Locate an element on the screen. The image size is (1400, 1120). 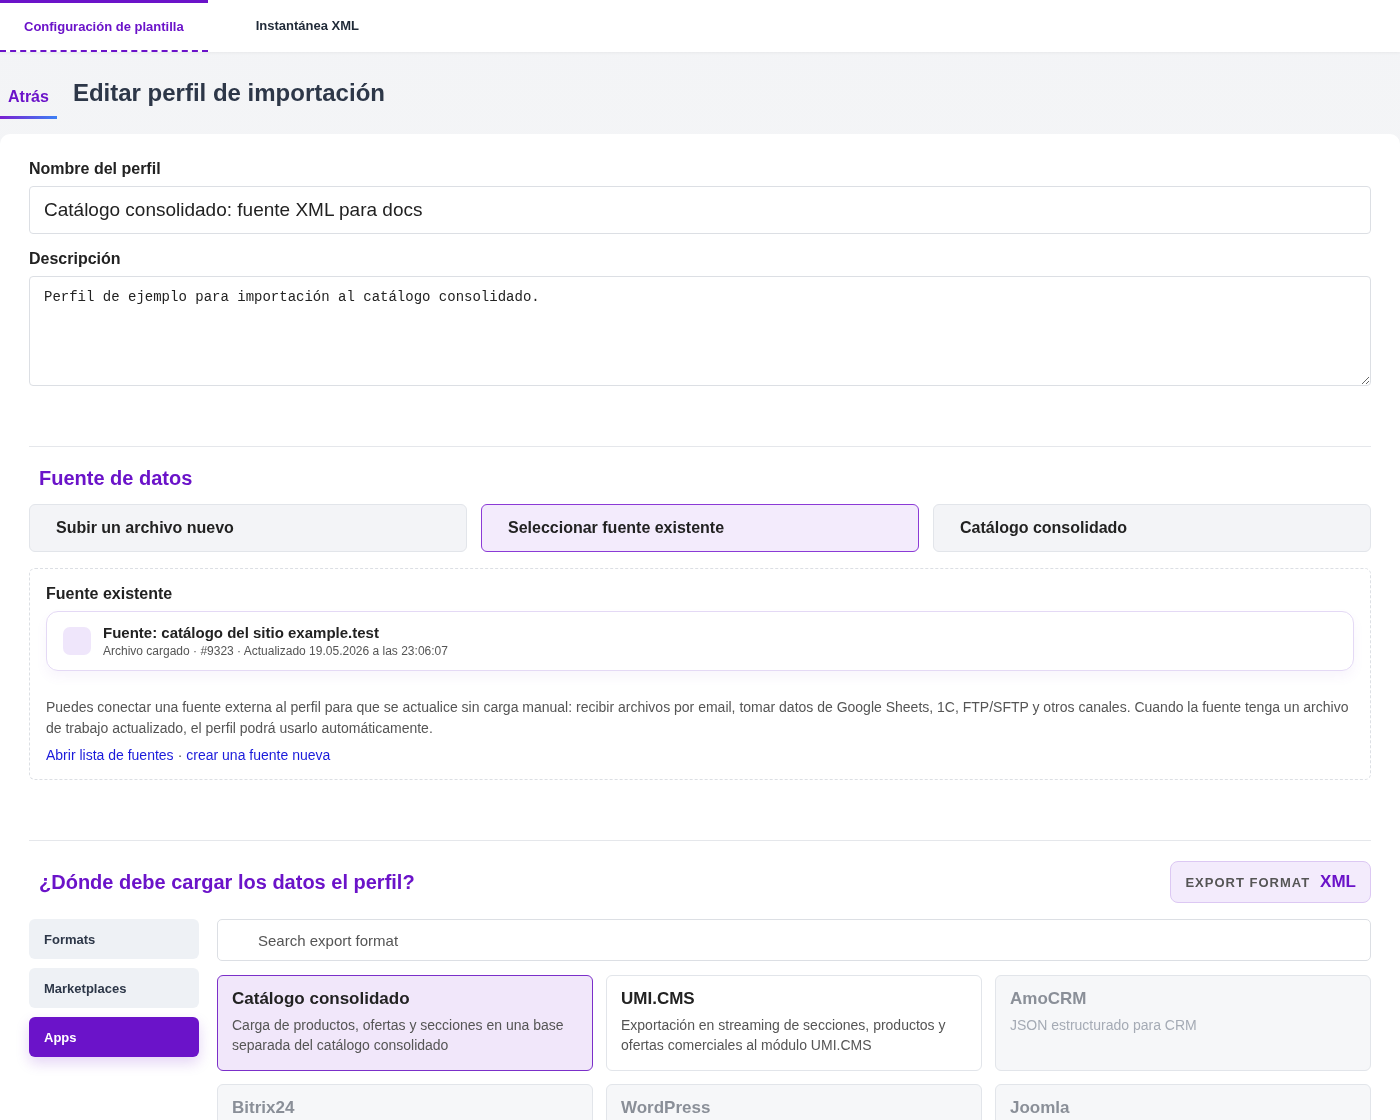
section-heading: ¿Dónde debe cargar los datos el perfil? is located at coordinates (227, 882).